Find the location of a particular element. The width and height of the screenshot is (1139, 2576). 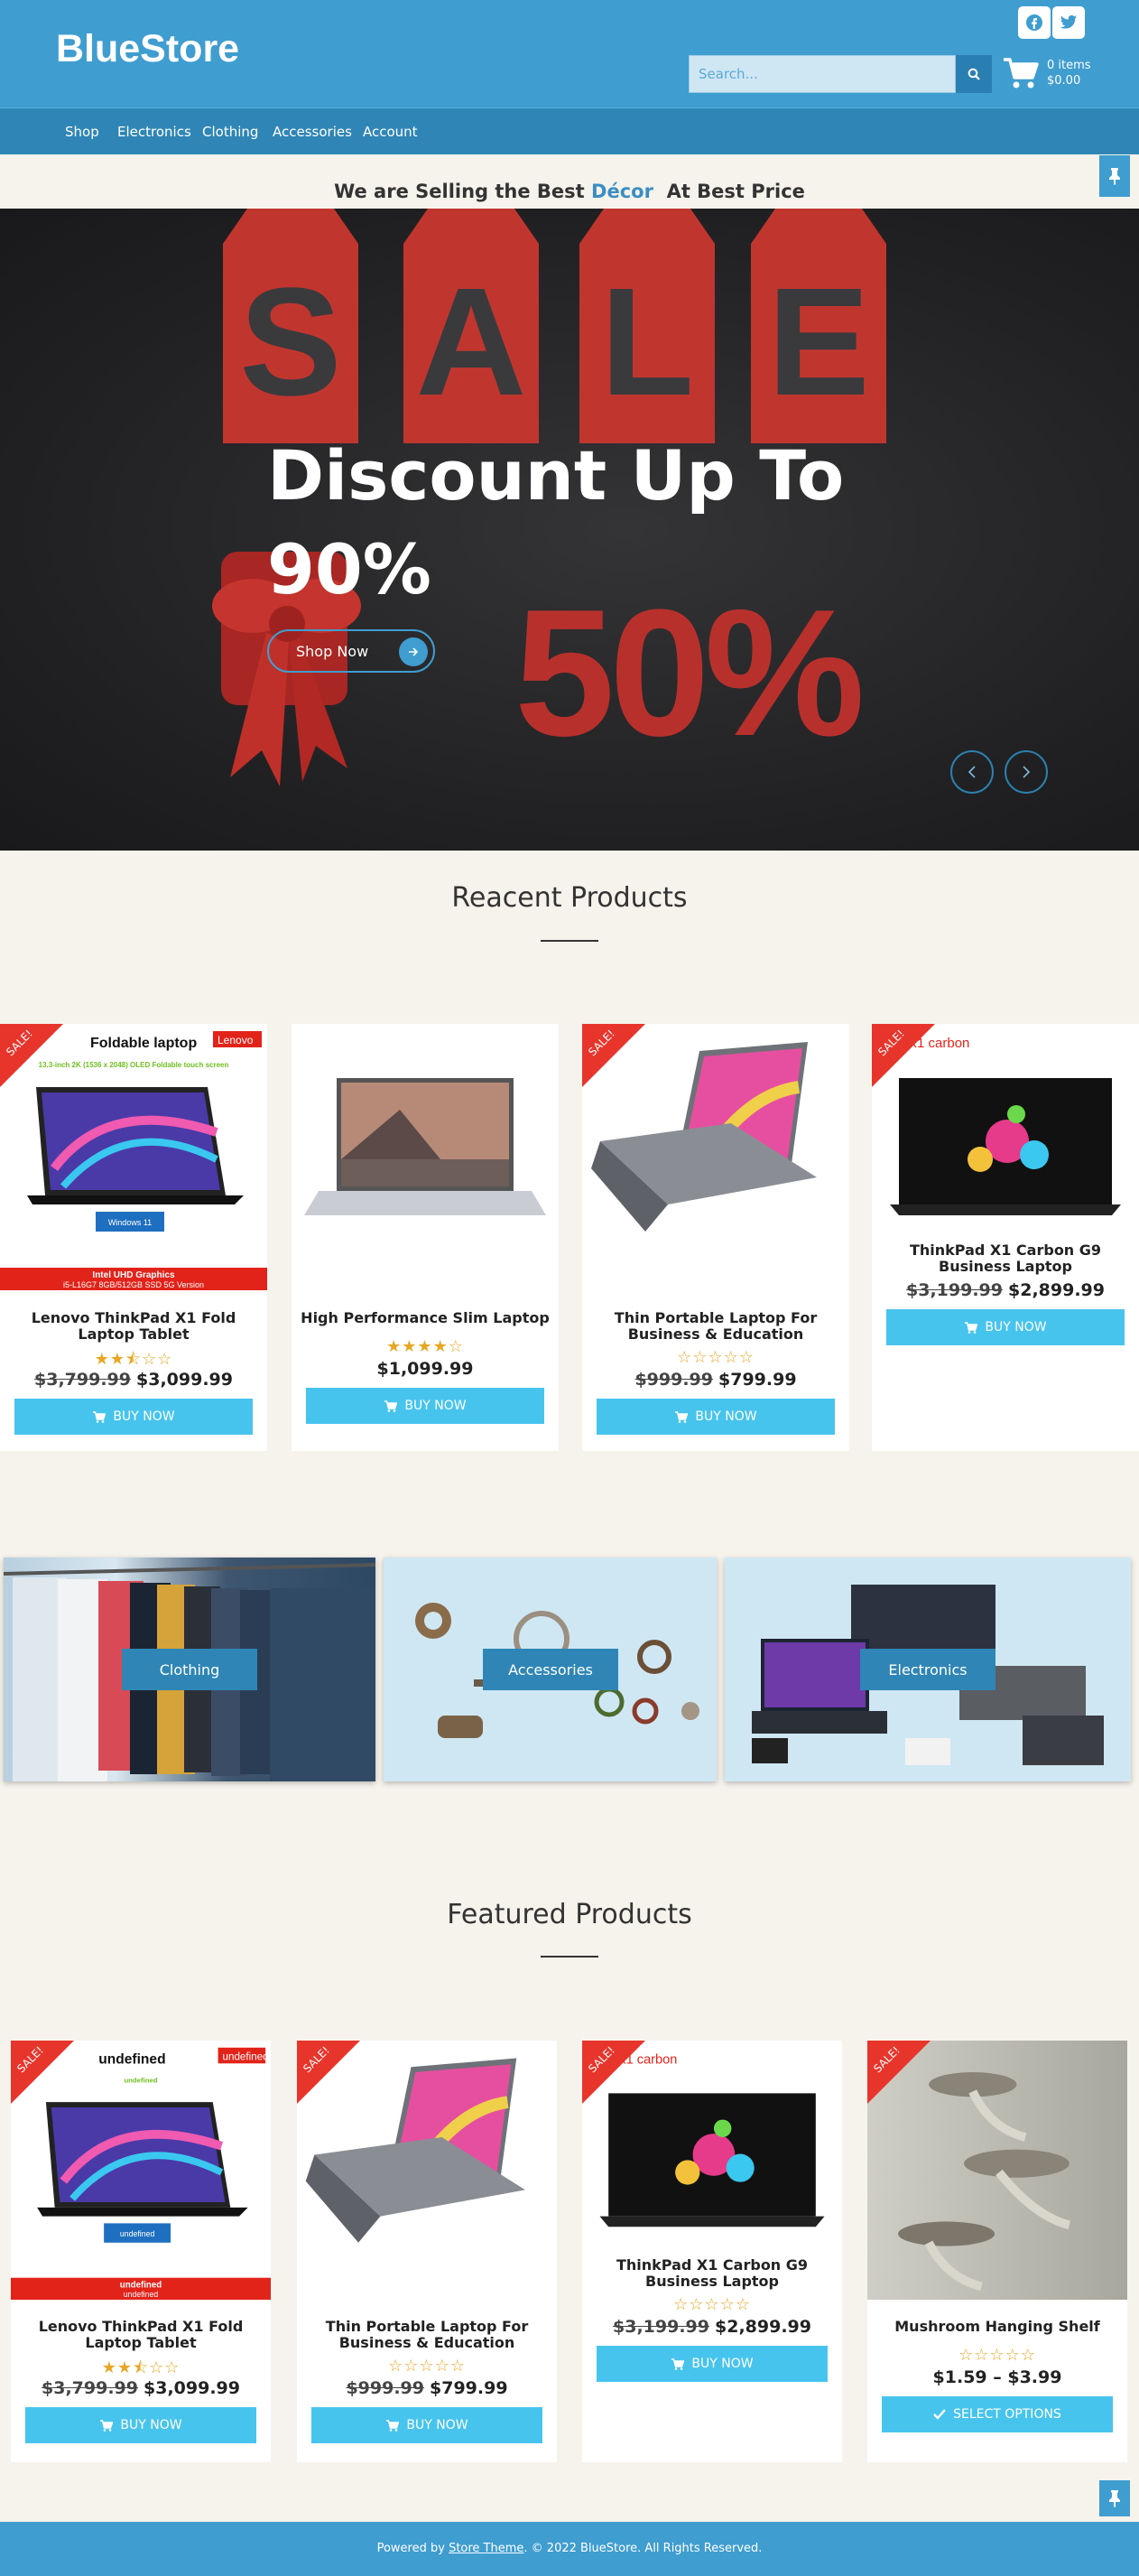

old-price: $3,199.99 is located at coordinates (955, 1290).